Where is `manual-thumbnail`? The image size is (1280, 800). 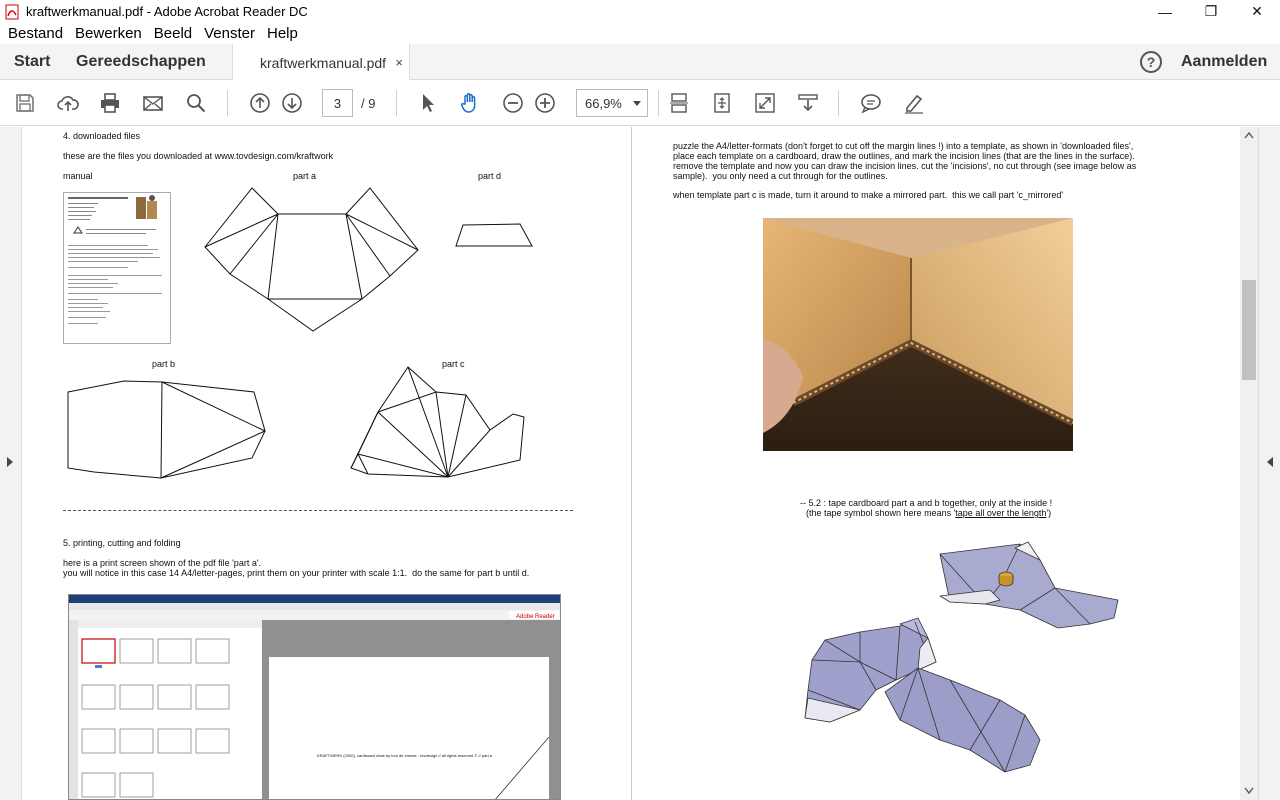
manual-thumbnail is located at coordinates (117, 268).